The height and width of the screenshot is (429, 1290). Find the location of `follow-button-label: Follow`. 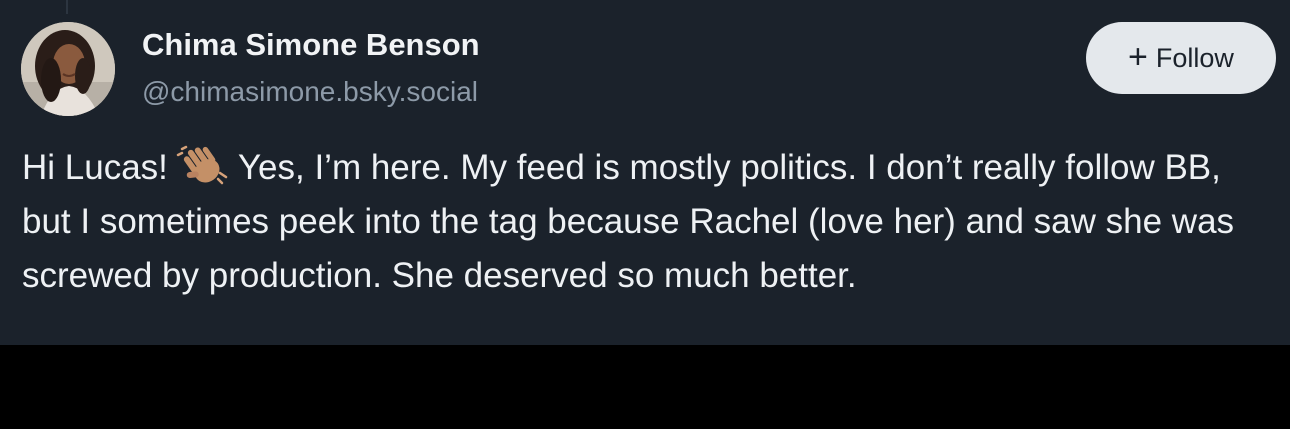

follow-button-label: Follow is located at coordinates (1194, 57).